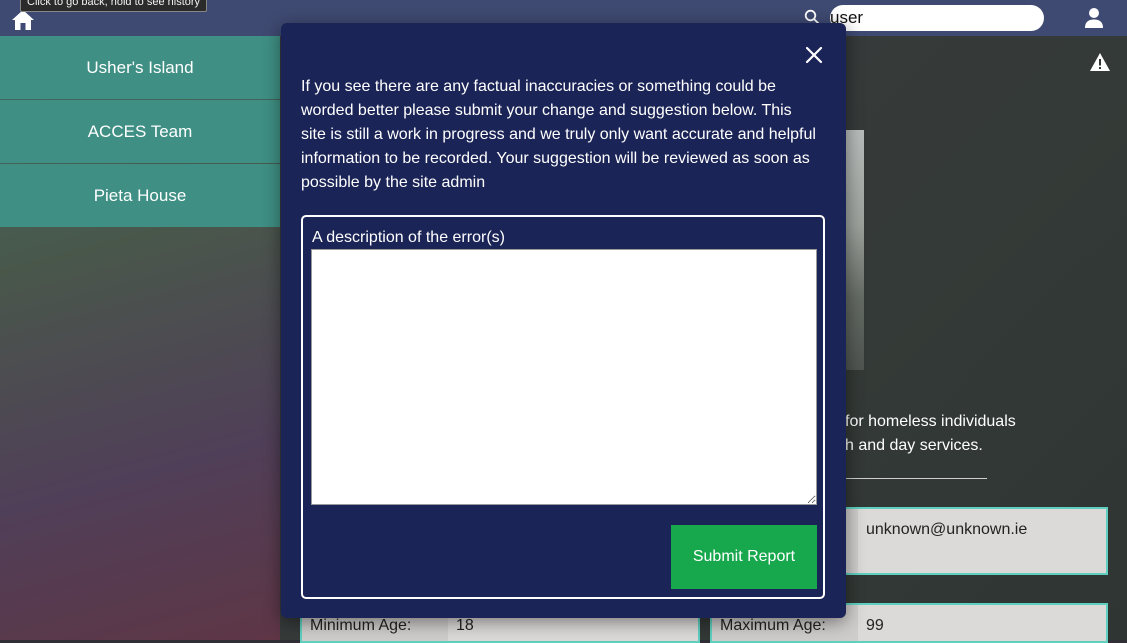 Image resolution: width=1127 pixels, height=643 pixels. I want to click on email-value: unknown@unknown.ie, so click(947, 529).